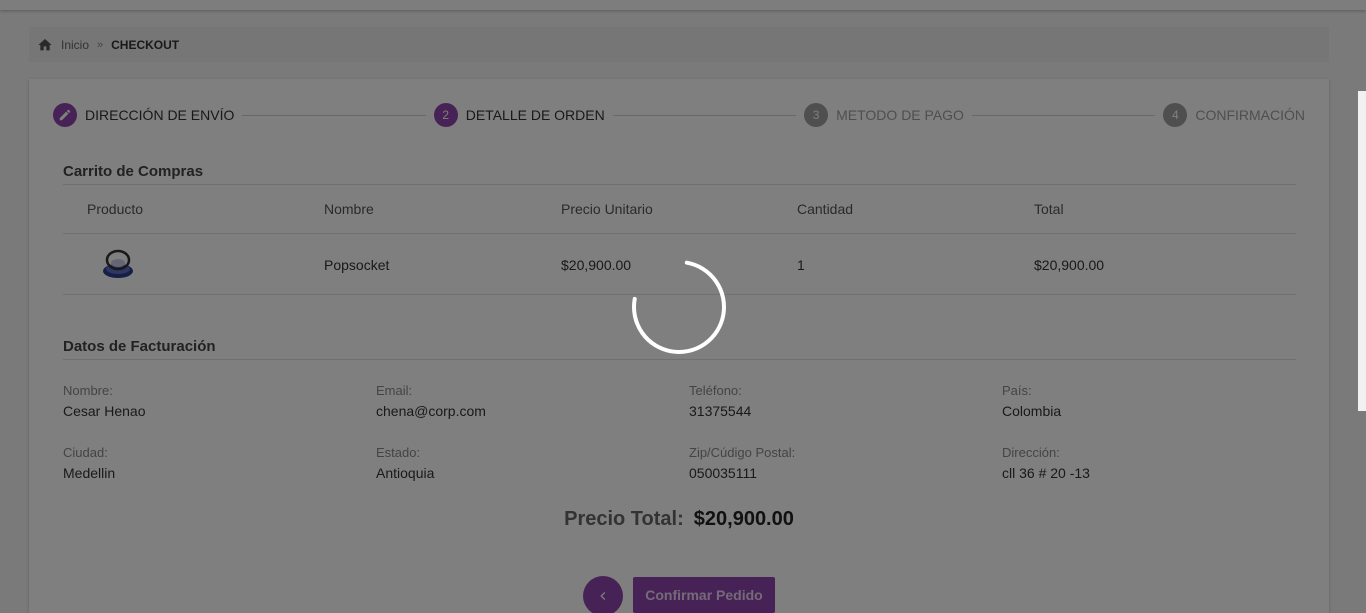  What do you see at coordinates (1362, 251) in the screenshot?
I see `scrollbar-thumb` at bounding box center [1362, 251].